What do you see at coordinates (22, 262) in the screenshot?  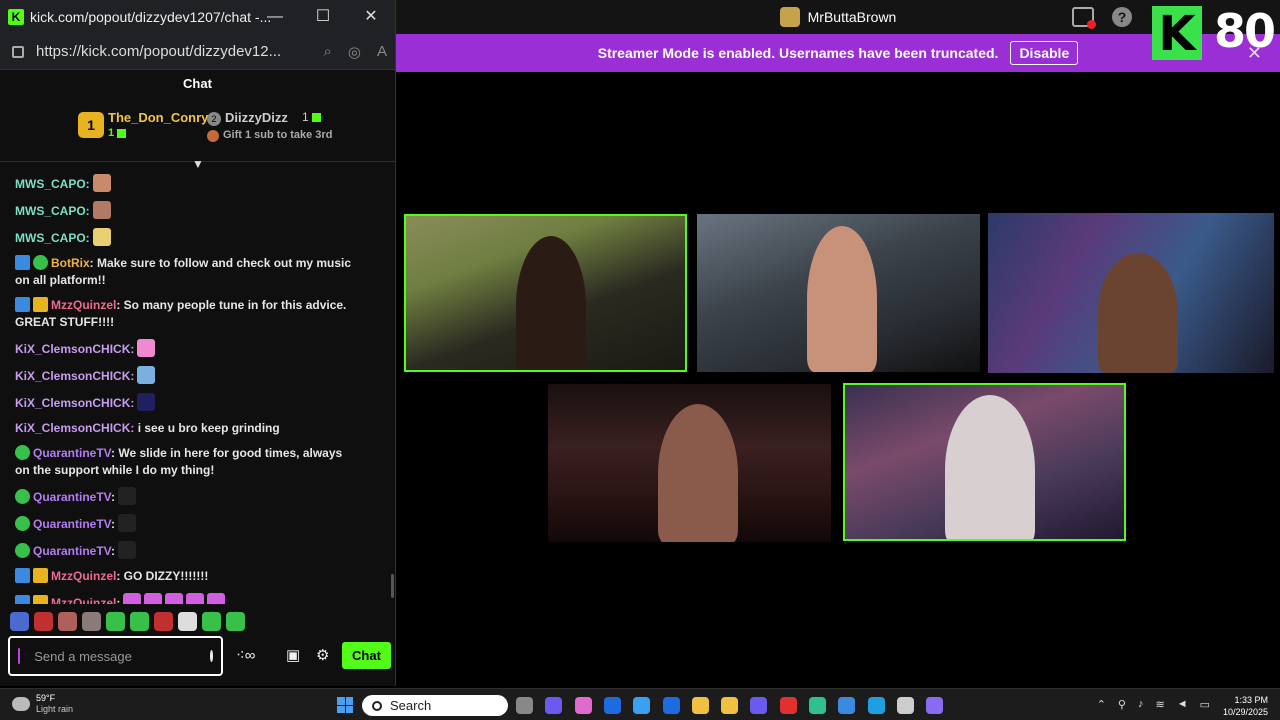 I see `moderator-badge-icon` at bounding box center [22, 262].